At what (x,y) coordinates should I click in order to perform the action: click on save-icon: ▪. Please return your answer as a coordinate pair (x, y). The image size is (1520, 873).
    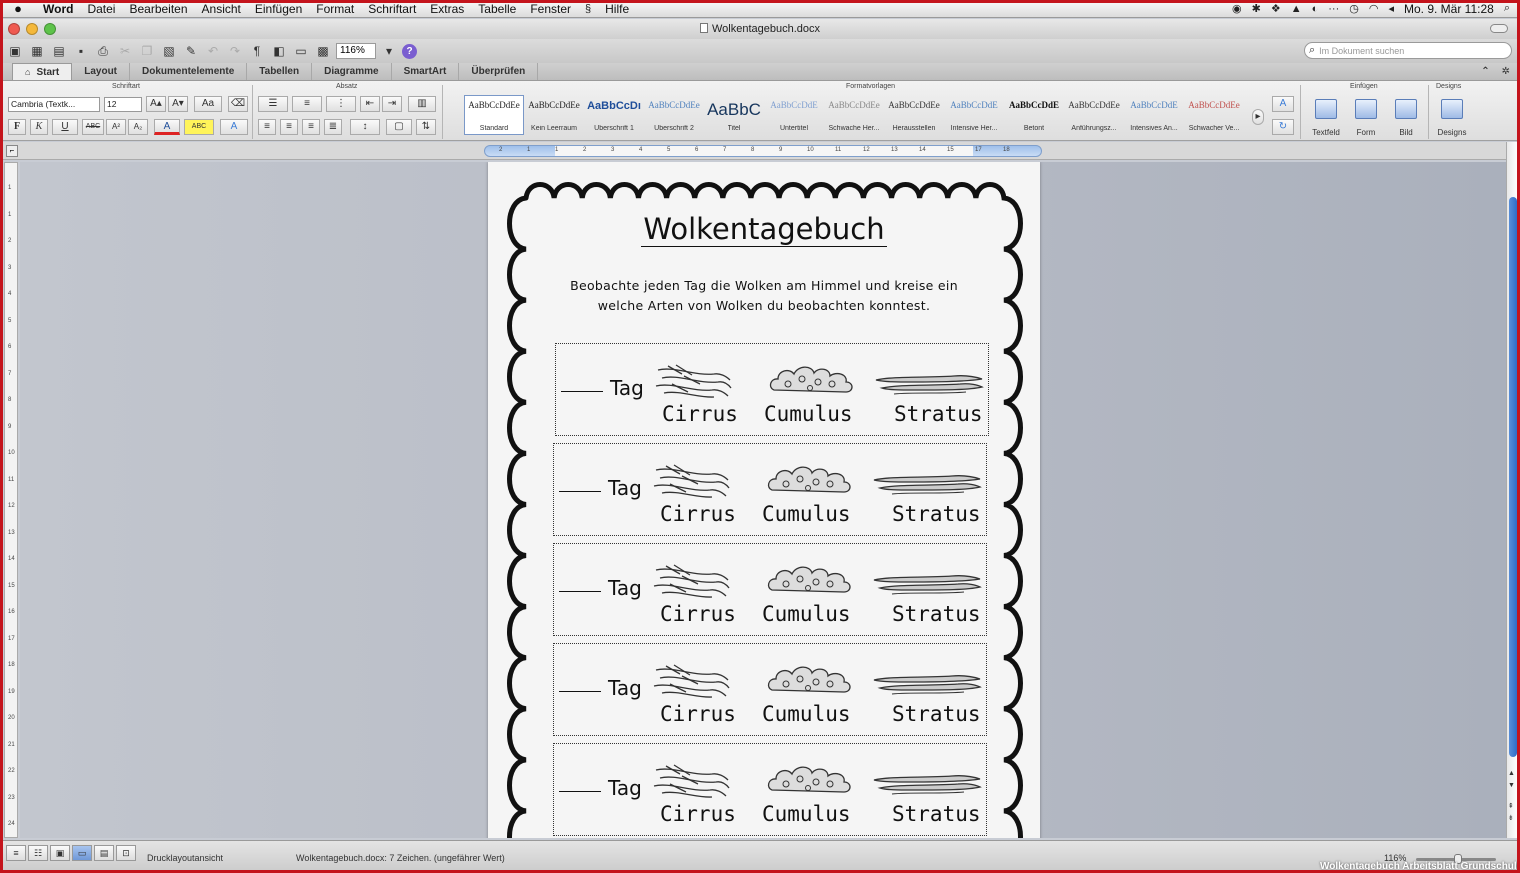
    Looking at the image, I should click on (81, 51).